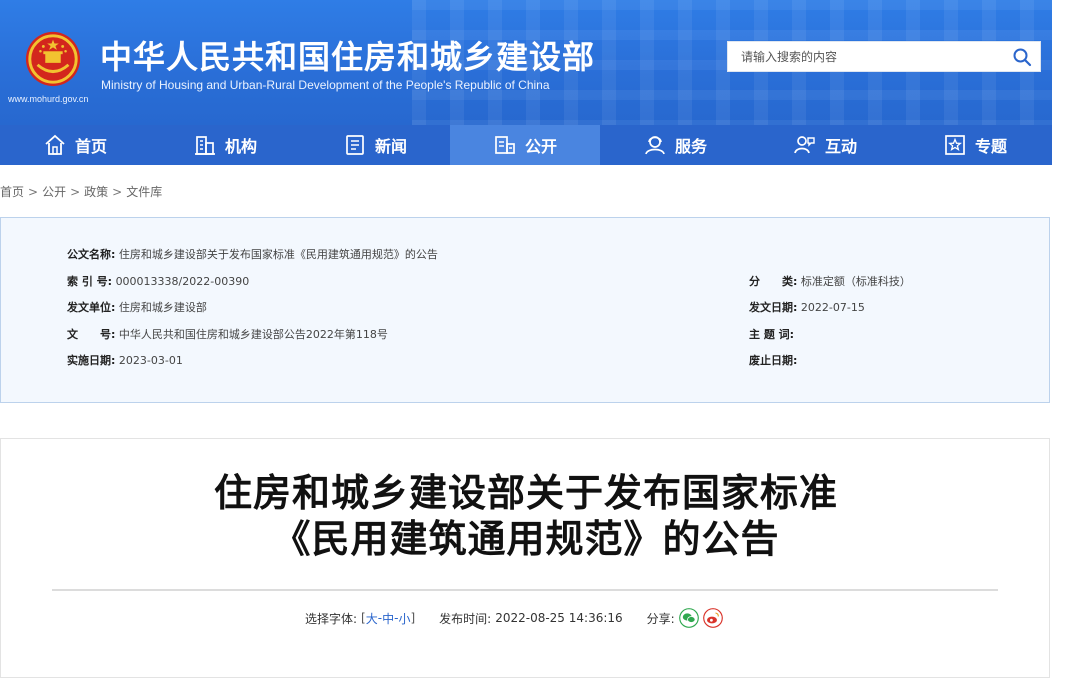 The width and height of the screenshot is (1080, 678). What do you see at coordinates (559, 618) in the screenshot?
I see `publish-time-value: 2022-08-25 14:36:16` at bounding box center [559, 618].